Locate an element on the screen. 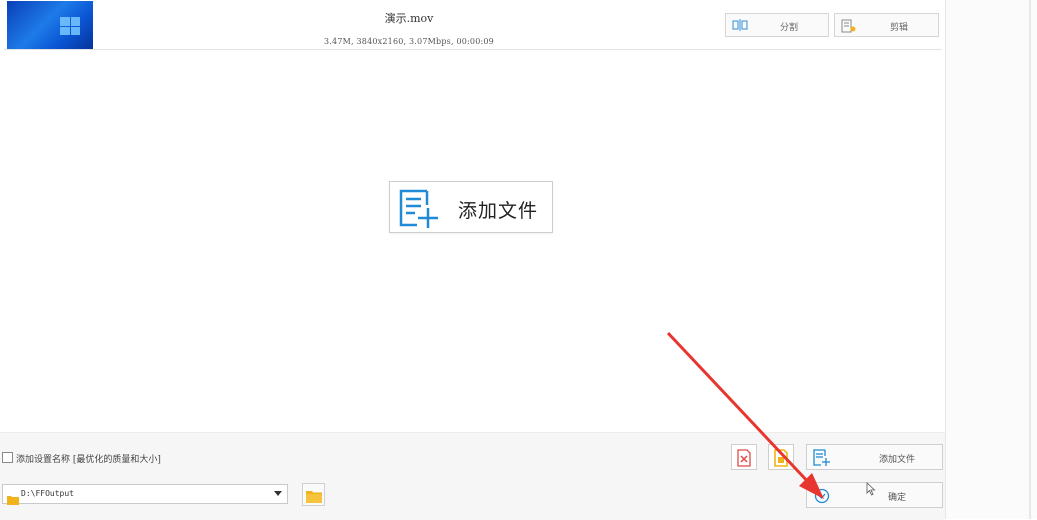 The height and width of the screenshot is (520, 1037). file-meta: 3.47M, 3840x2160, 3.07Mbps, 00:00:09 is located at coordinates (409, 41).